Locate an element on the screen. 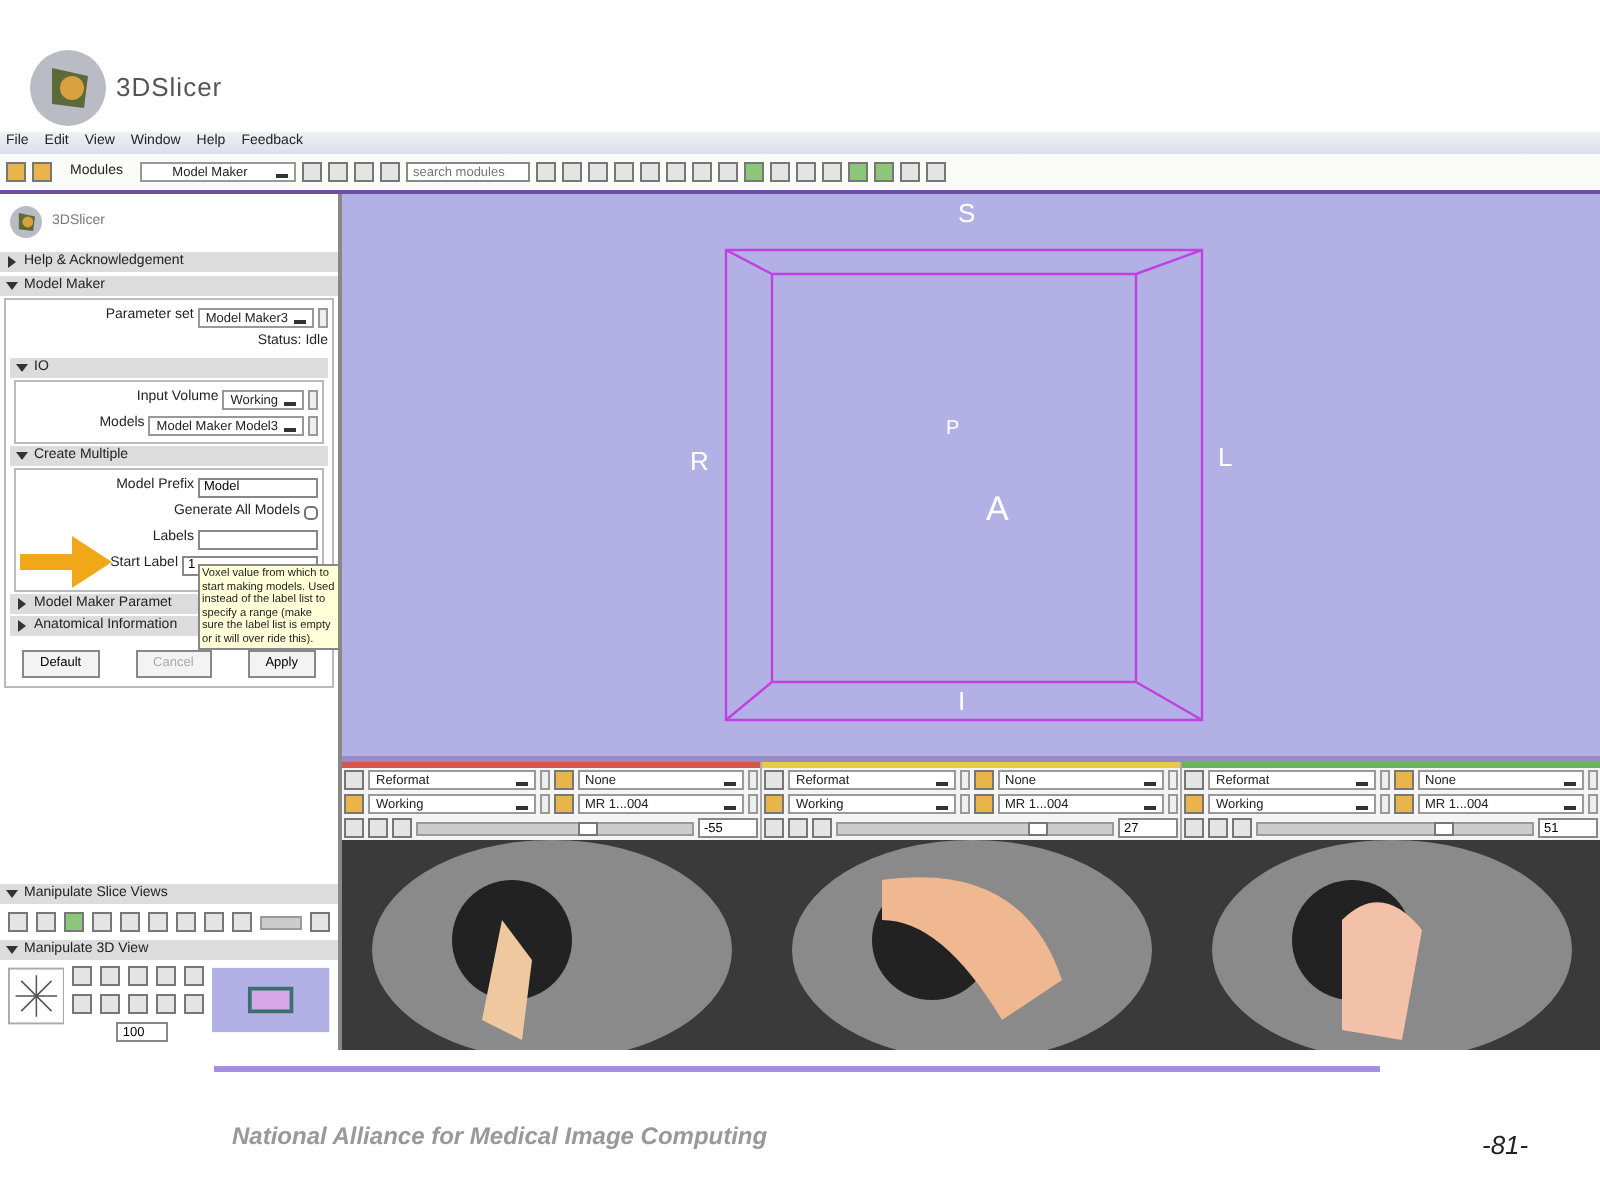  axis-label: P is located at coordinates (953, 430).